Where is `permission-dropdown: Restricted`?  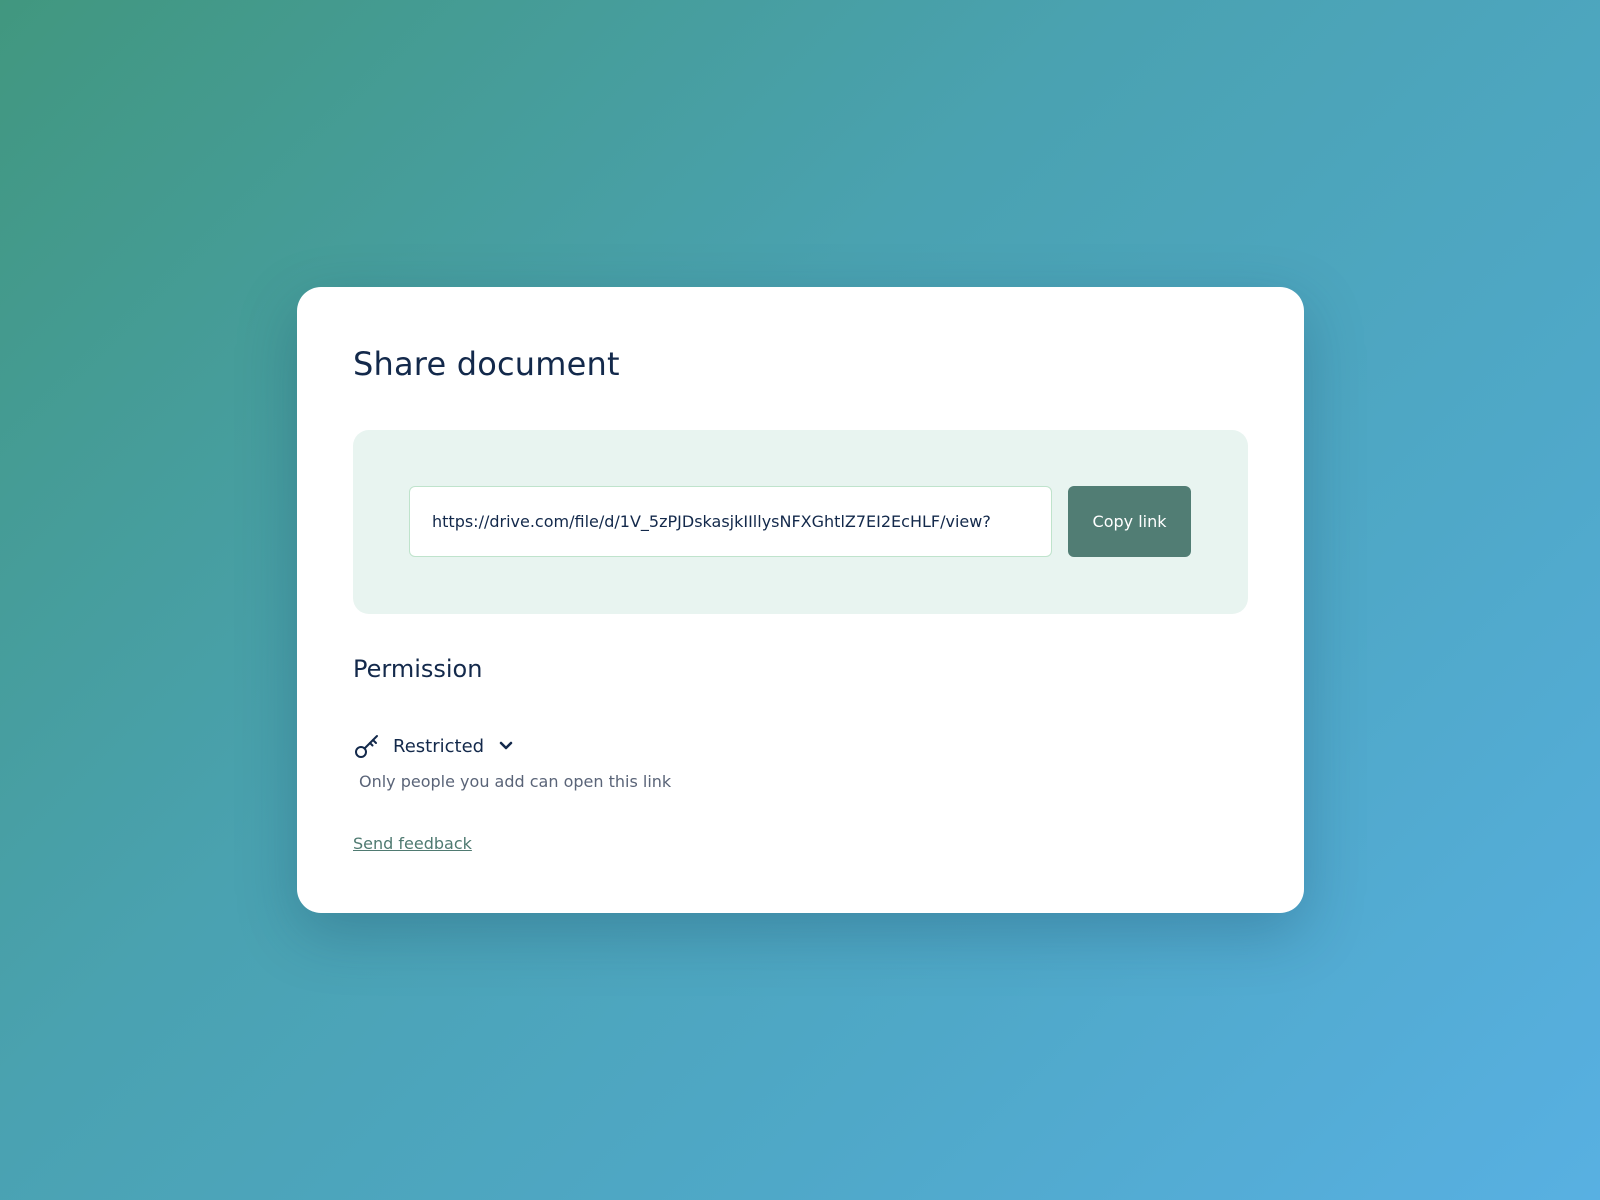
permission-dropdown: Restricted is located at coordinates (434, 746).